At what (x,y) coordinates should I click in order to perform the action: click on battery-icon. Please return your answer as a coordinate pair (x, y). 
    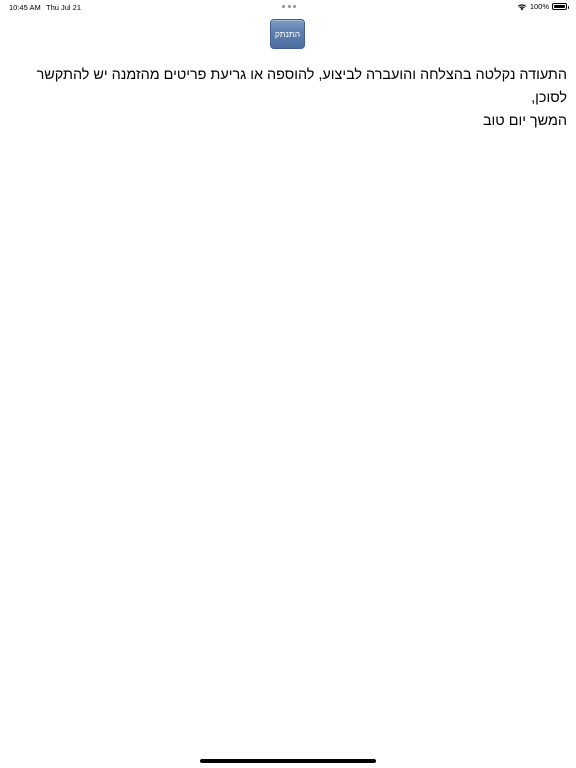
    Looking at the image, I should click on (560, 6).